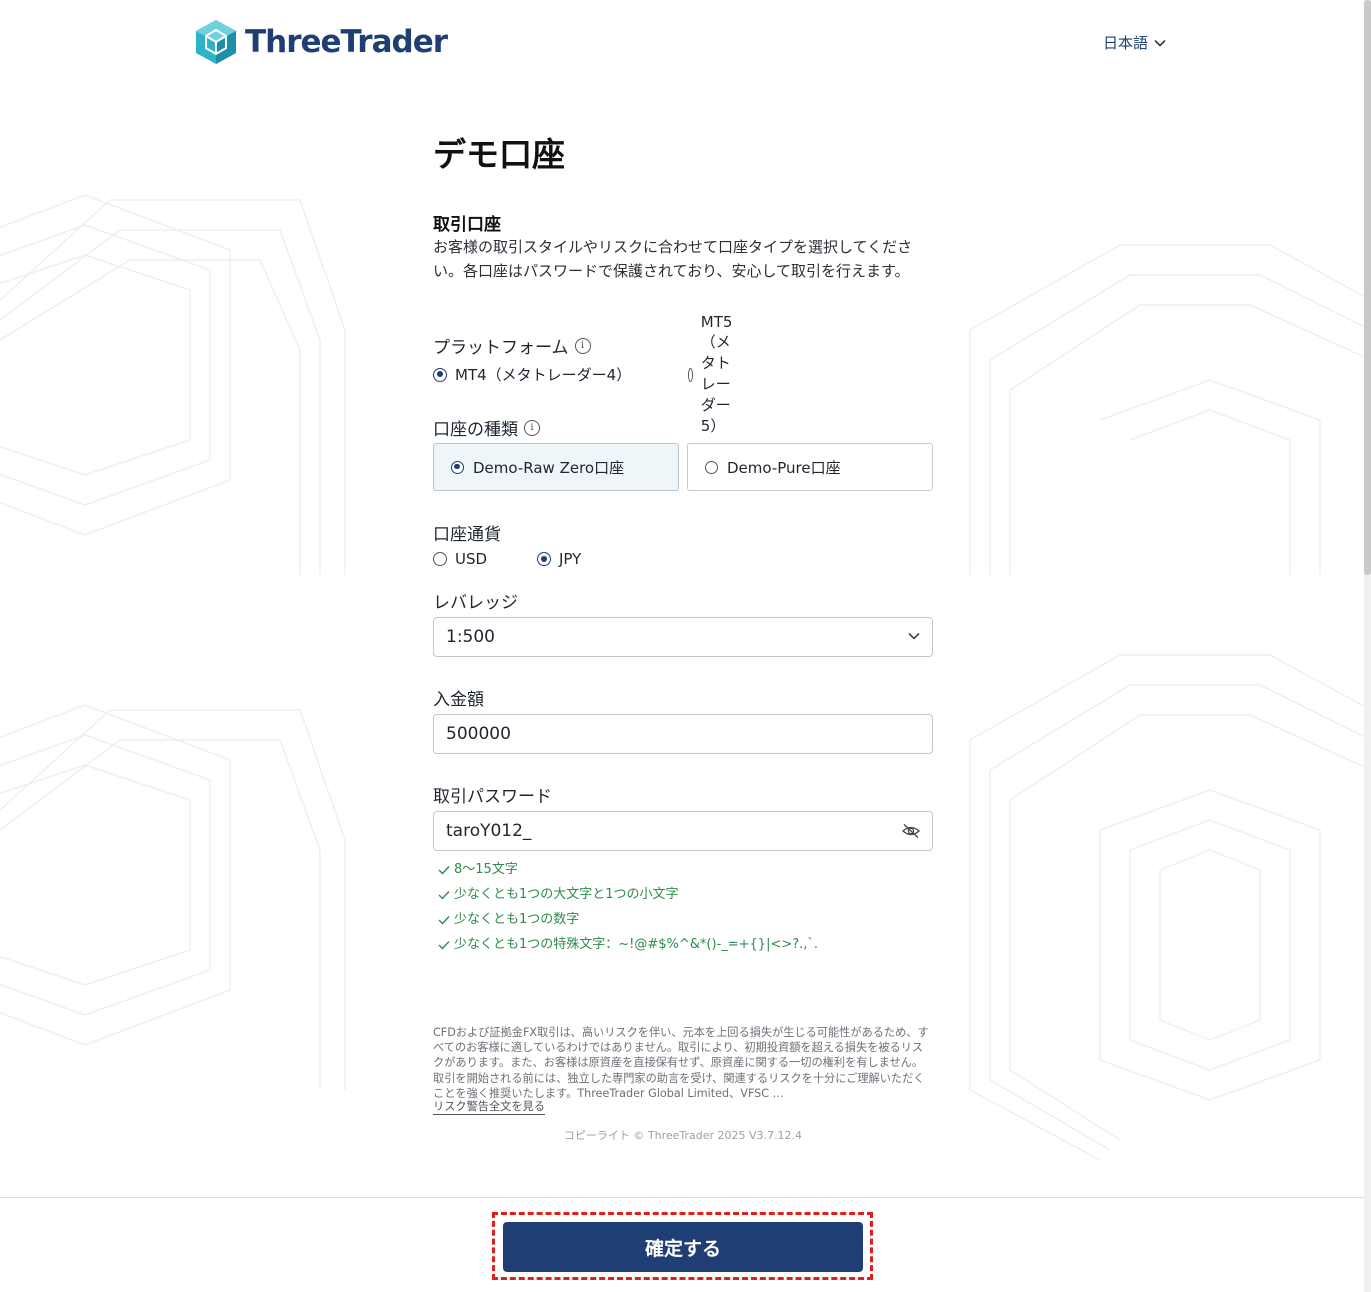 Image resolution: width=1371 pixels, height=1292 pixels. What do you see at coordinates (475, 603) in the screenshot?
I see `leverage-label-text: レバレッジ` at bounding box center [475, 603].